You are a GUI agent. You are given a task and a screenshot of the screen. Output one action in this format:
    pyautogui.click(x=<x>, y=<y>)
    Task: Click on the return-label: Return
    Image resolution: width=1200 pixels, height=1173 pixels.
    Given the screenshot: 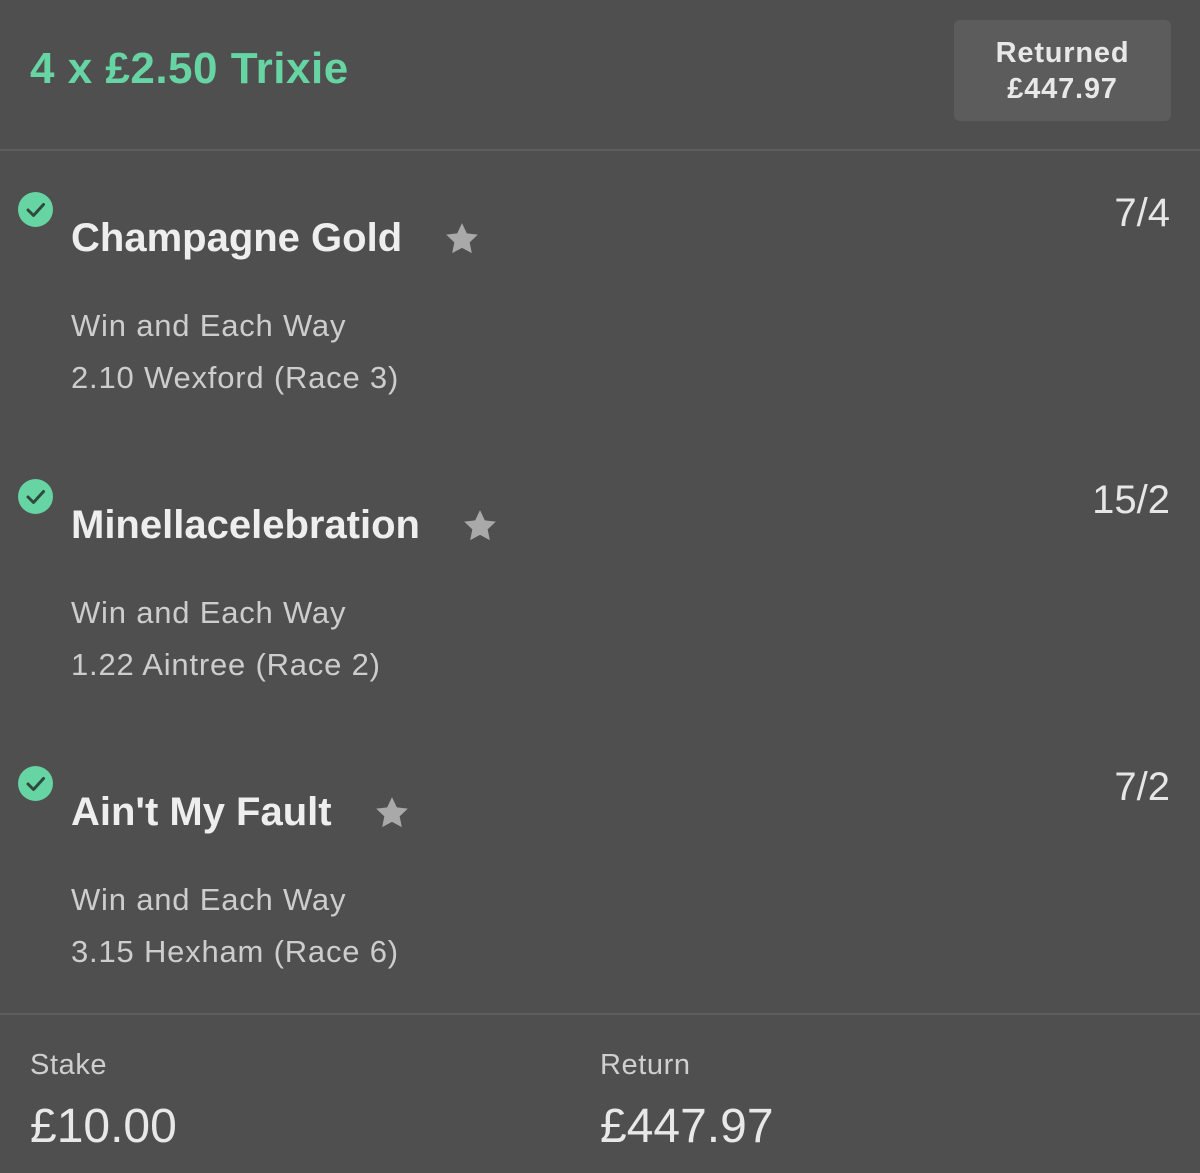 What is the action you would take?
    pyautogui.click(x=645, y=1065)
    